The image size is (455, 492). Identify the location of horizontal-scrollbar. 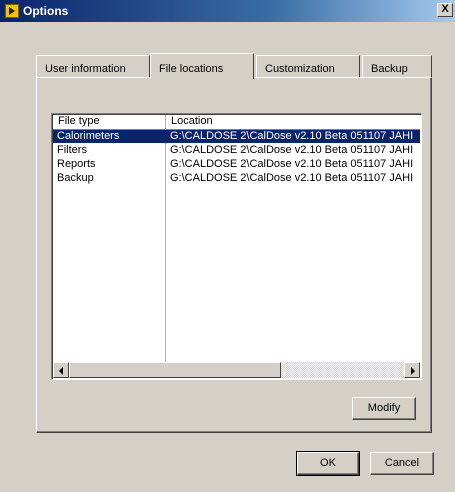
(236, 370).